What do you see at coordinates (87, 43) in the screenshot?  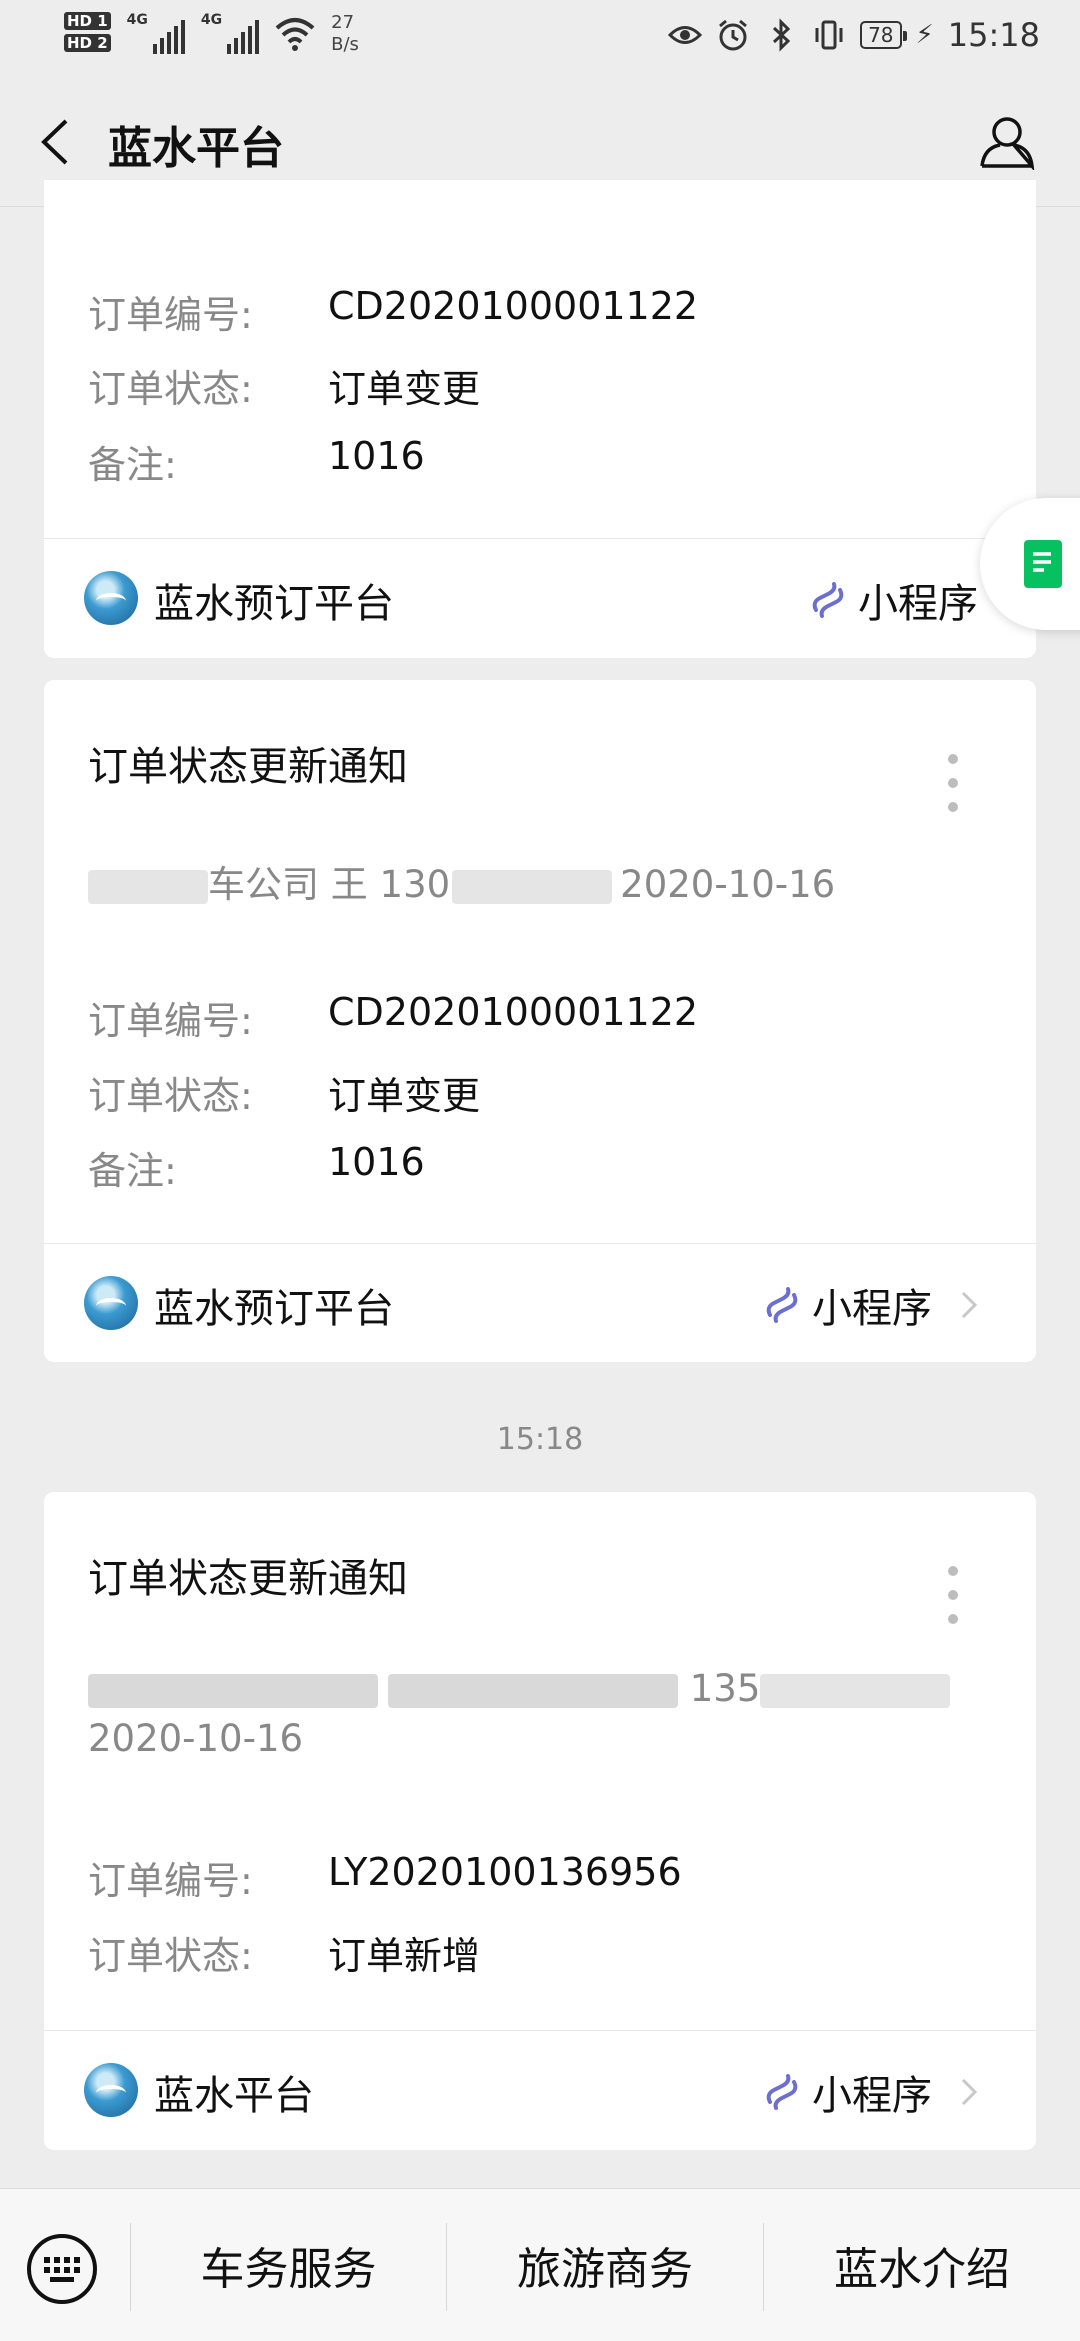 I see `hd2-badge: HD 2` at bounding box center [87, 43].